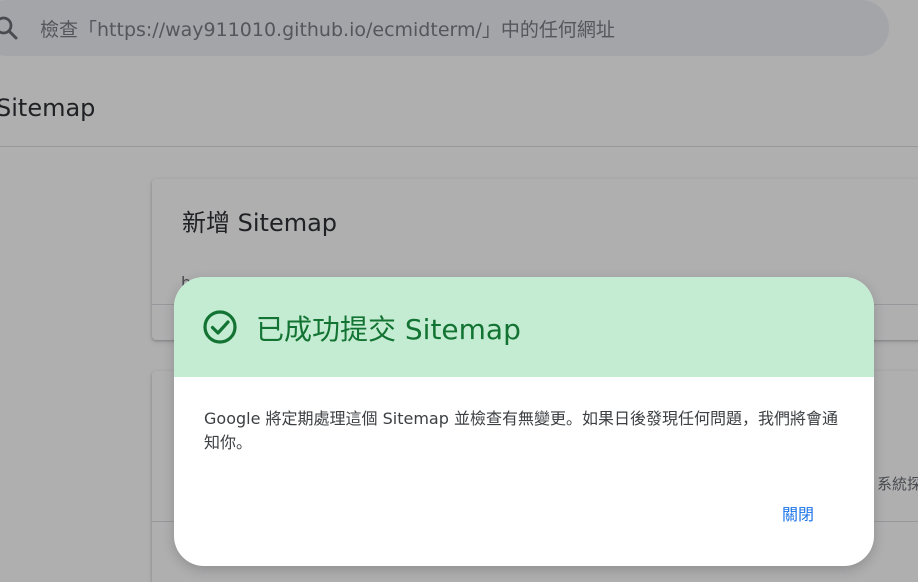 The height and width of the screenshot is (582, 918). Describe the element at coordinates (220, 327) in the screenshot. I see `check-circle-icon` at that location.